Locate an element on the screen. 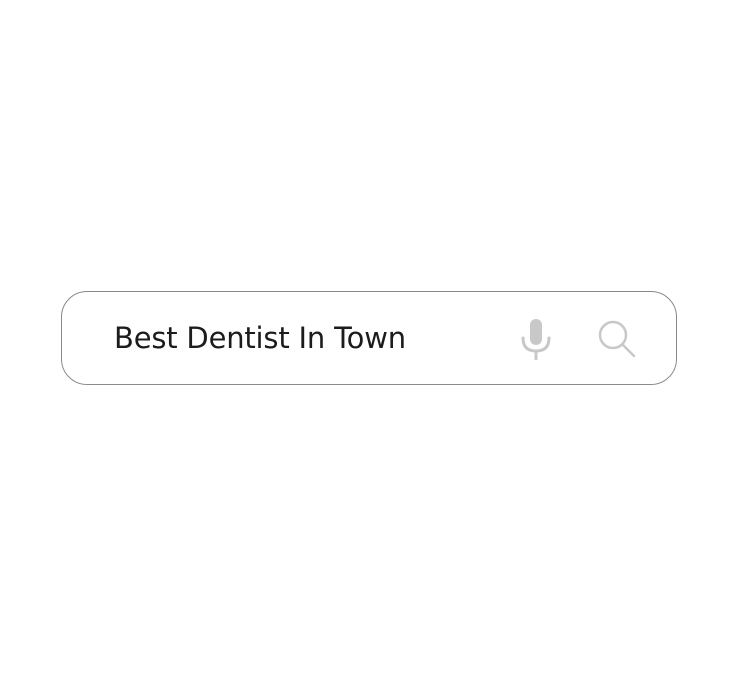 The image size is (740, 680). voice-search-button is located at coordinates (536, 339).